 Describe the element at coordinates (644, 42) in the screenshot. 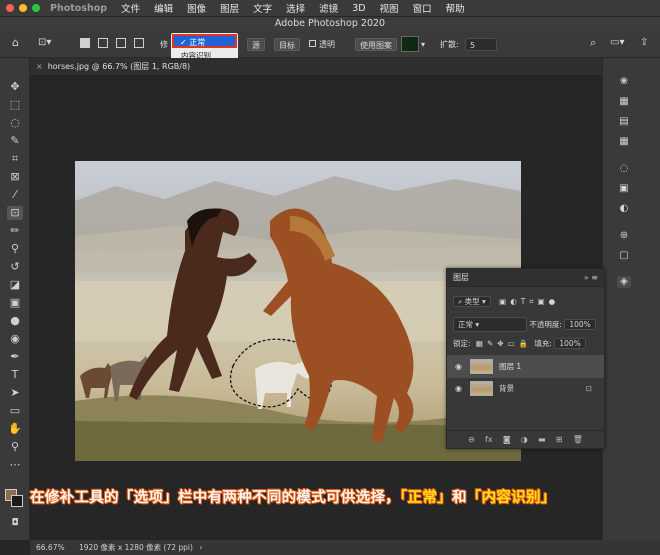

I see `share-icon: ⇪` at that location.